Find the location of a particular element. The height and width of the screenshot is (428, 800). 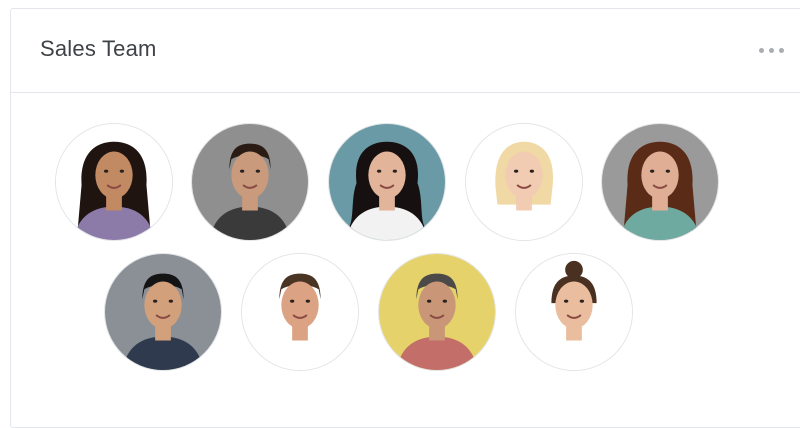

card-title: Sales Team is located at coordinates (98, 48).